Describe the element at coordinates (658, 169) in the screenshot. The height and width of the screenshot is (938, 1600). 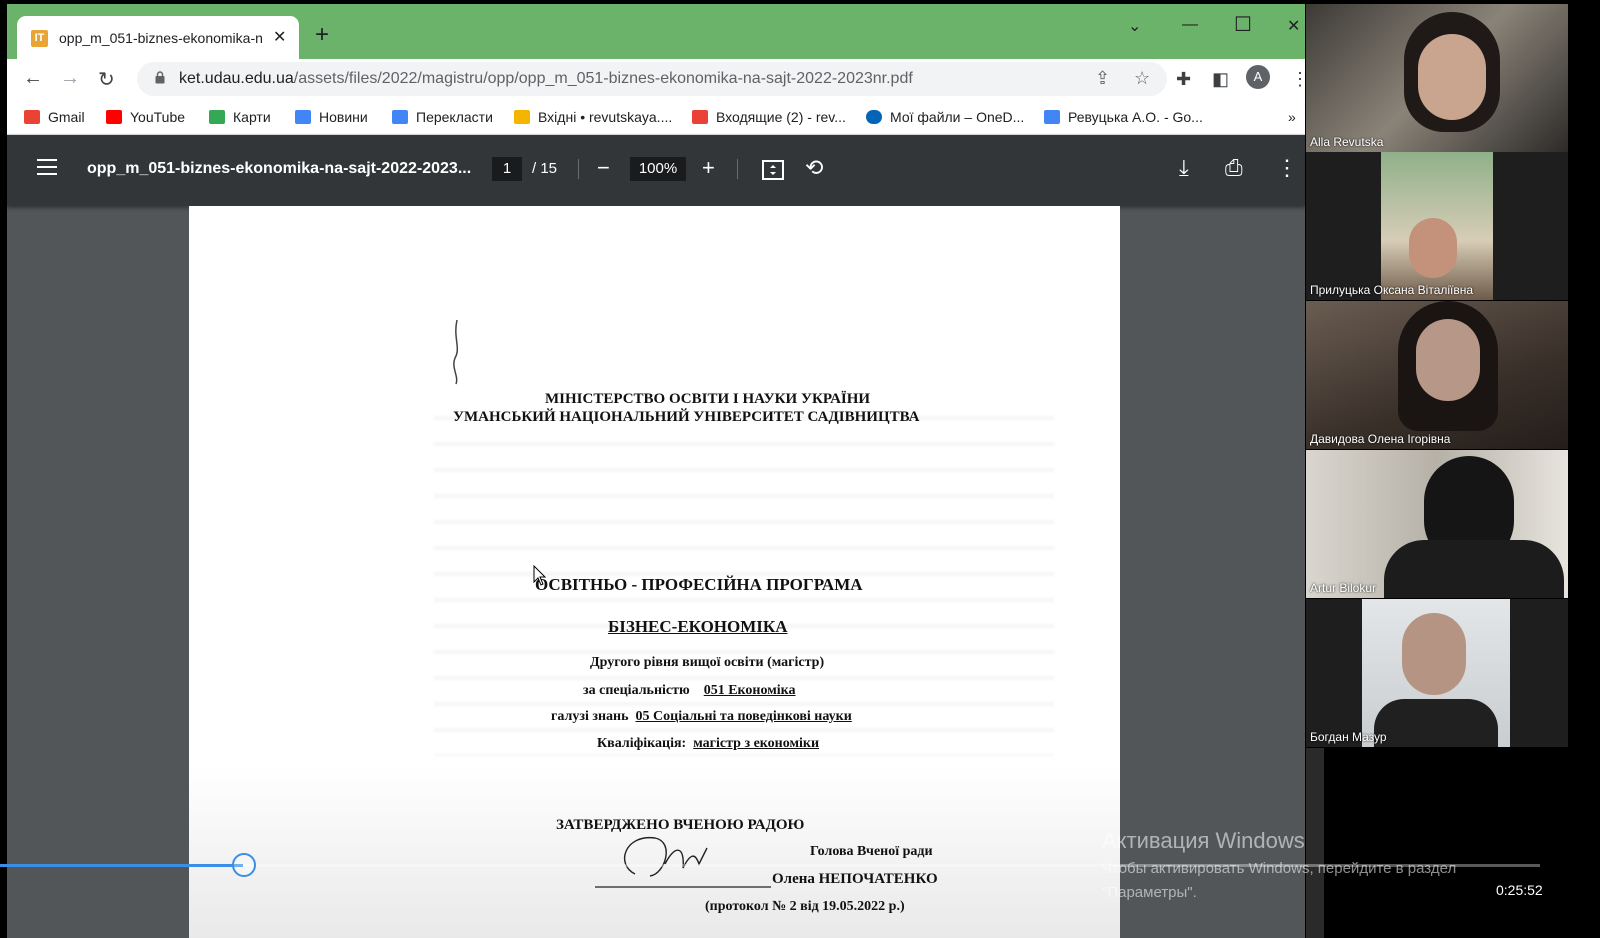
I see `zoom-input: 100%` at that location.